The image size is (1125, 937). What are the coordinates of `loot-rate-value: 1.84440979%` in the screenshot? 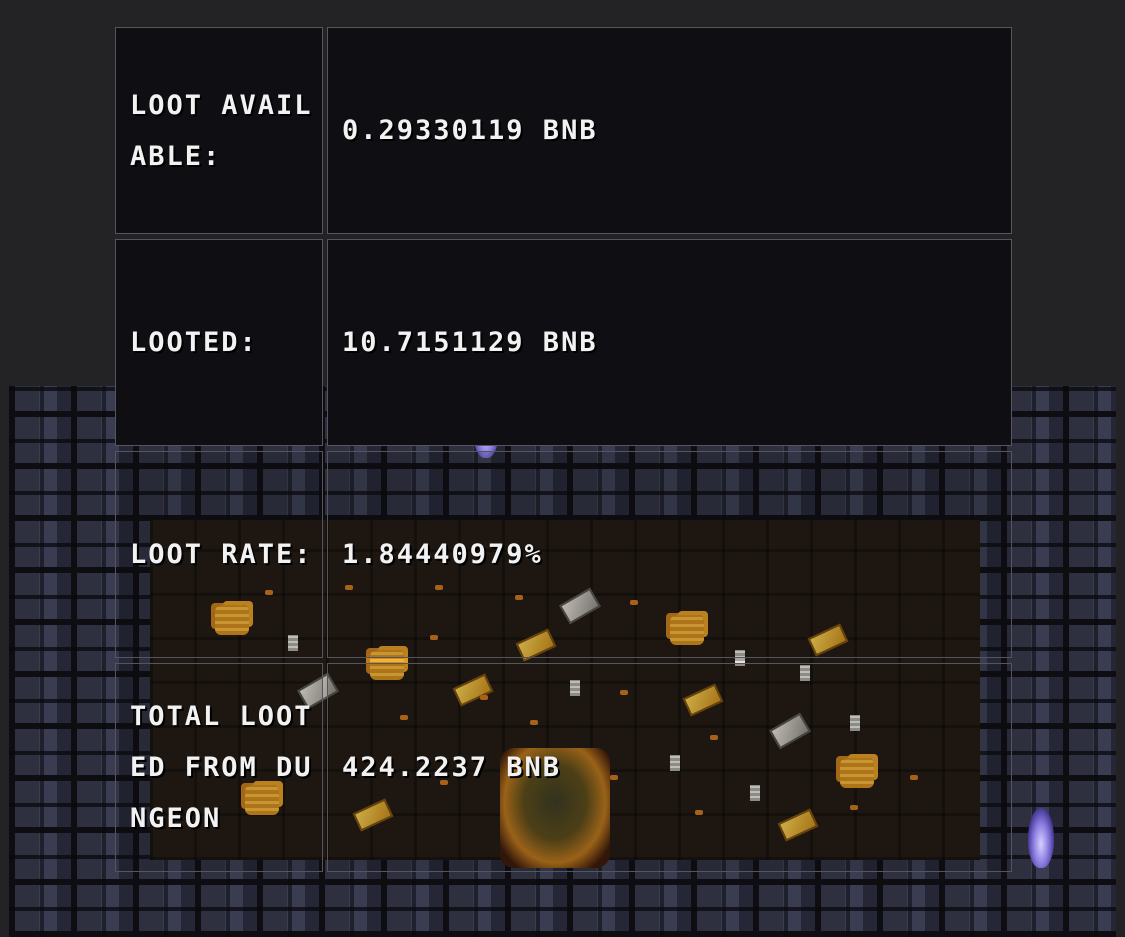 It's located at (442, 554).